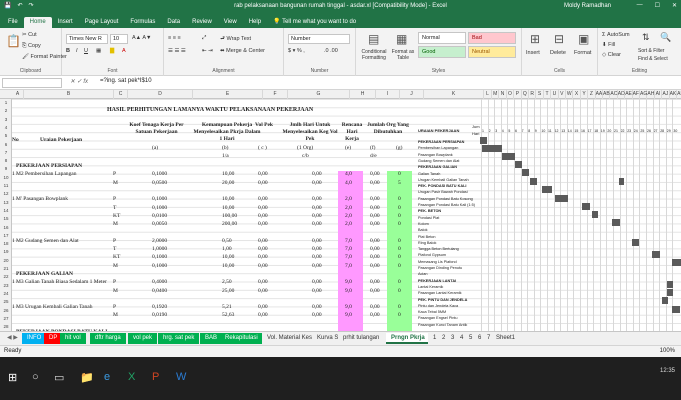 The height and width of the screenshot is (400, 681). What do you see at coordinates (673, 94) in the screenshot?
I see `column-header: AK` at bounding box center [673, 94].